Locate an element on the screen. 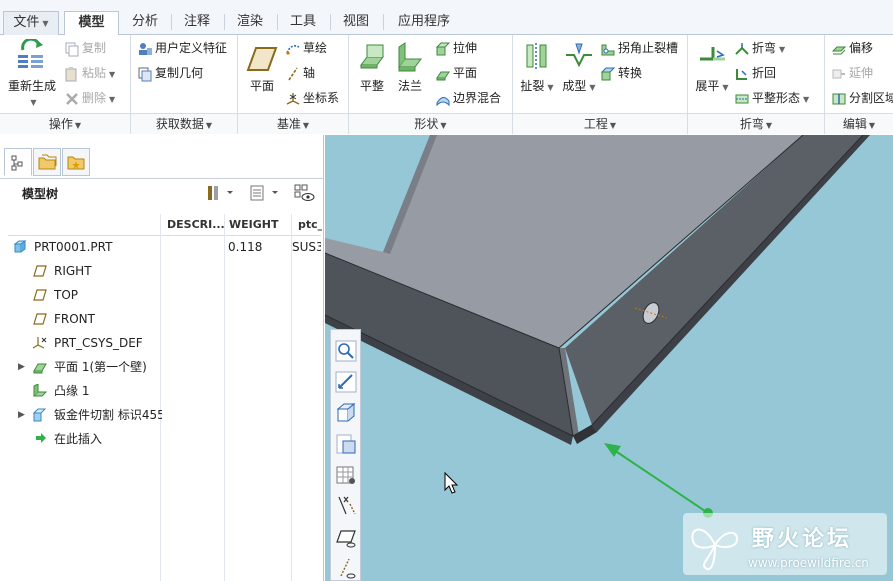 This screenshot has height=581, width=893. tab-folder-browser is located at coordinates (47, 162).